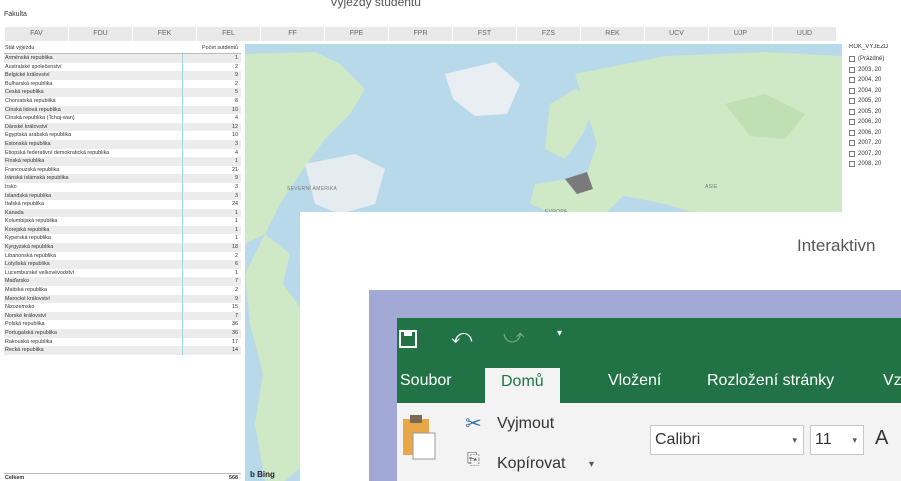 This screenshot has height=481, width=901. Describe the element at coordinates (591, 464) in the screenshot. I see `copy-dropdown-icon: ▾` at that location.